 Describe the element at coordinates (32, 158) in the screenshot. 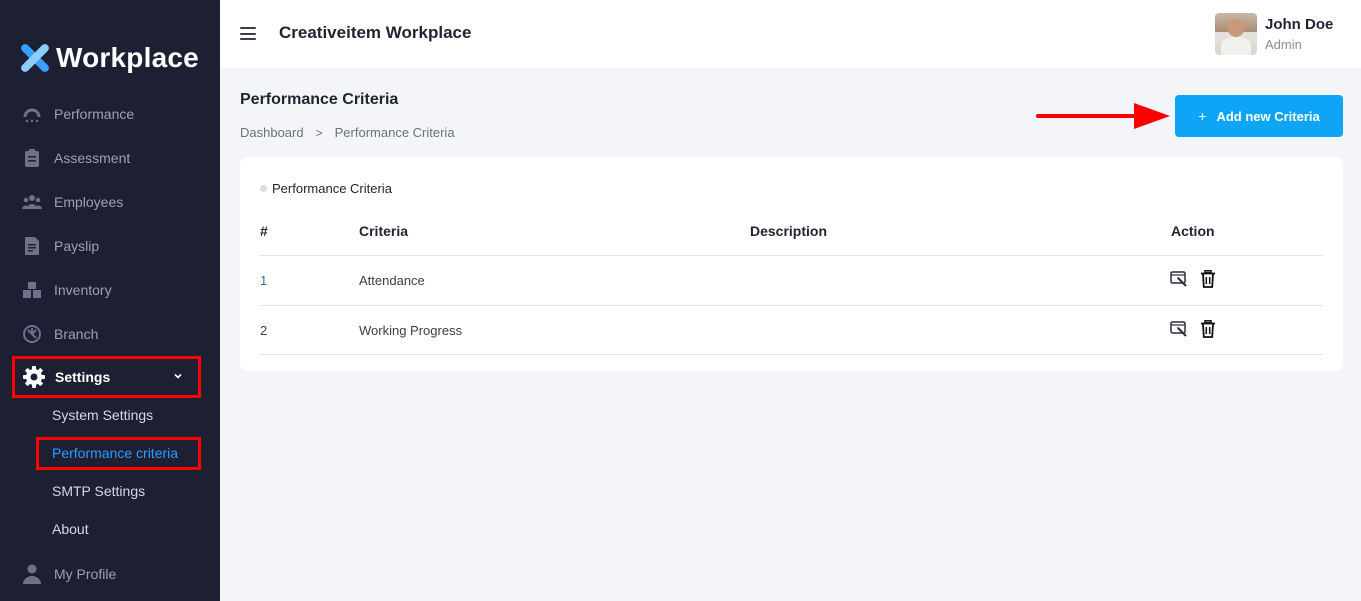

I see `clipboard-icon` at that location.